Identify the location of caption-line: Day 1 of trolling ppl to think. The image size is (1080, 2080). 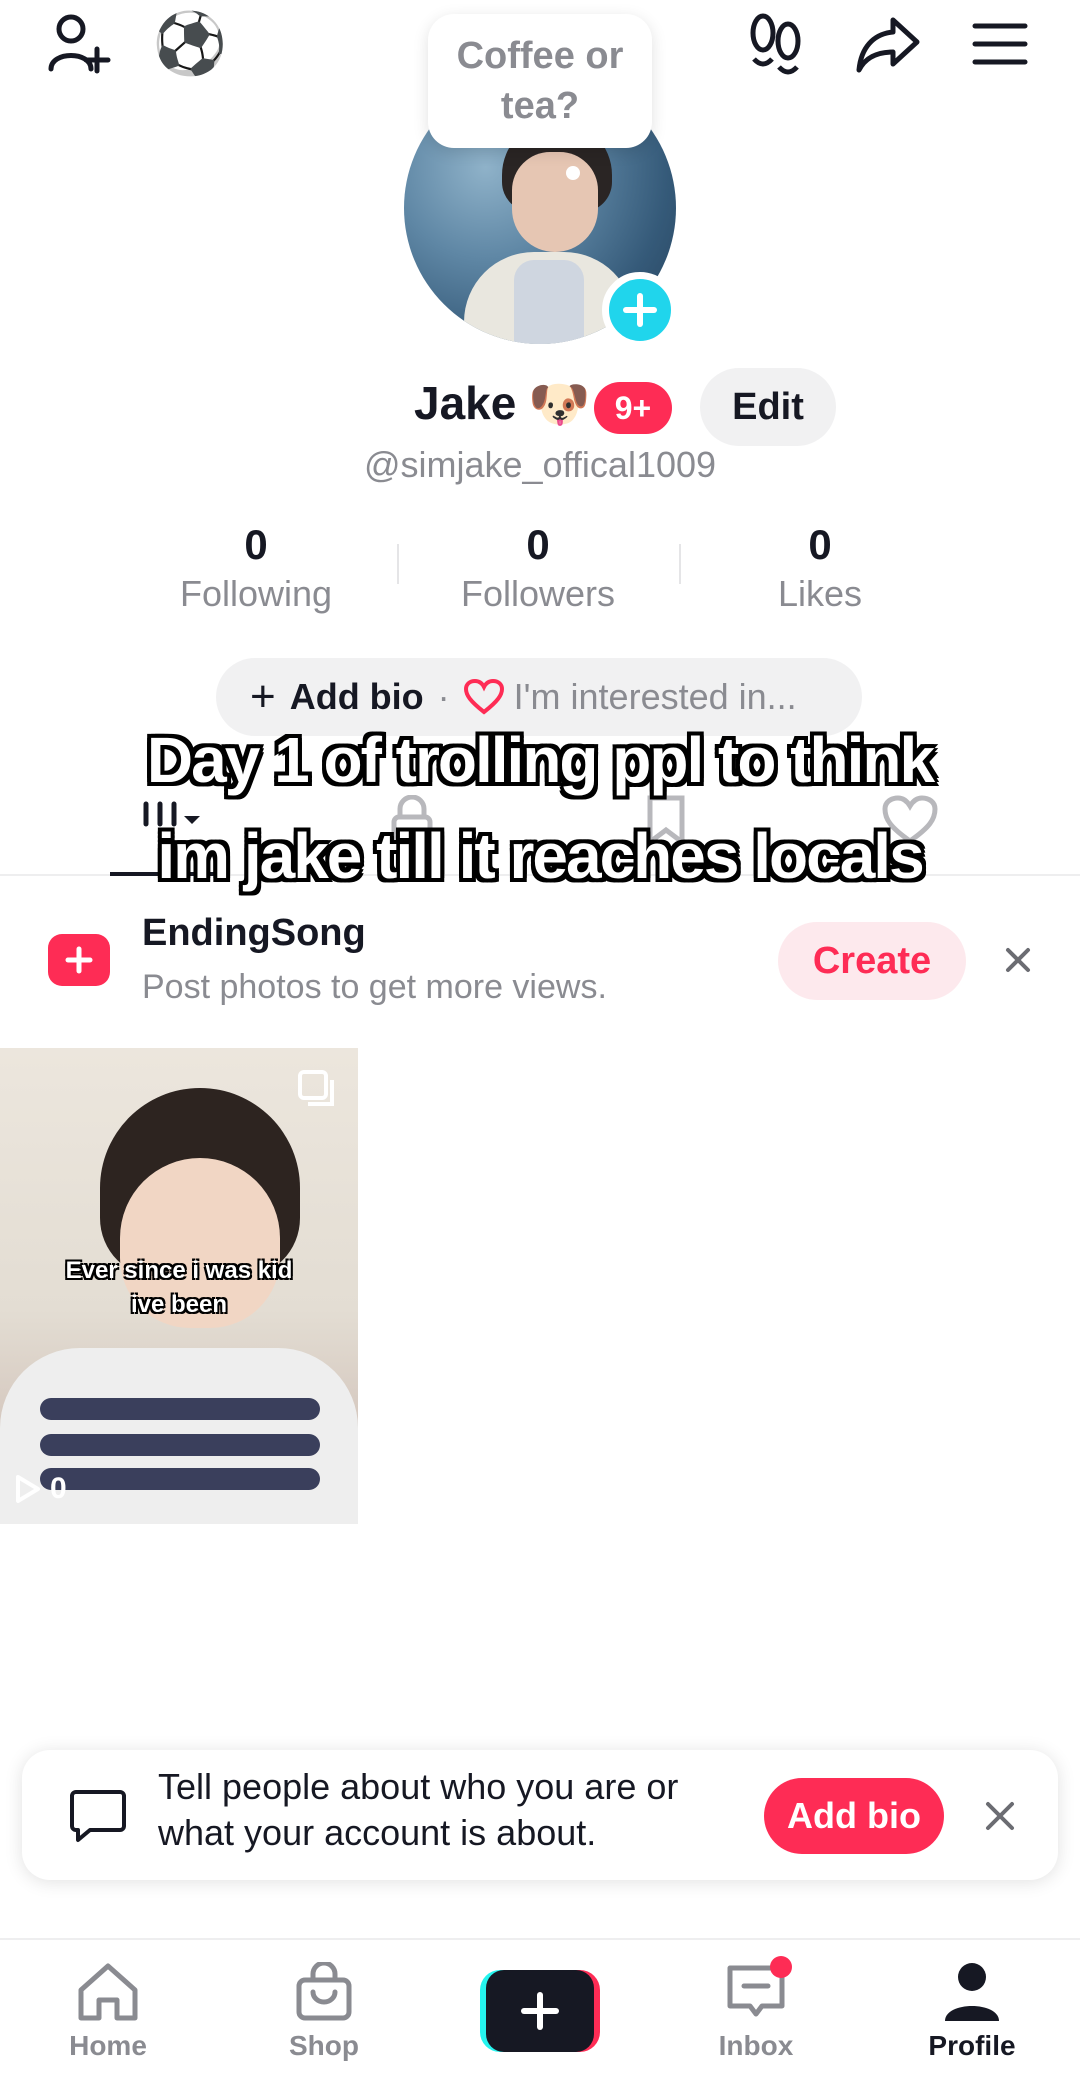
(540, 760).